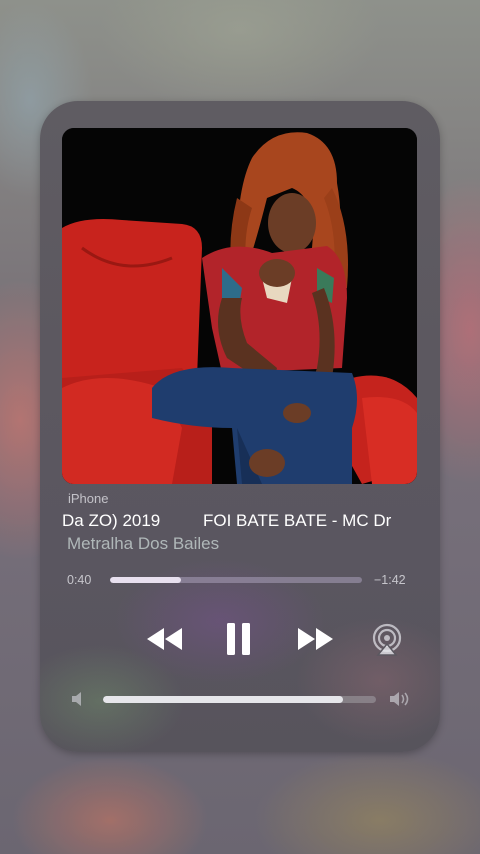 Image resolution: width=480 pixels, height=854 pixels. I want to click on airplay-icon, so click(387, 639).